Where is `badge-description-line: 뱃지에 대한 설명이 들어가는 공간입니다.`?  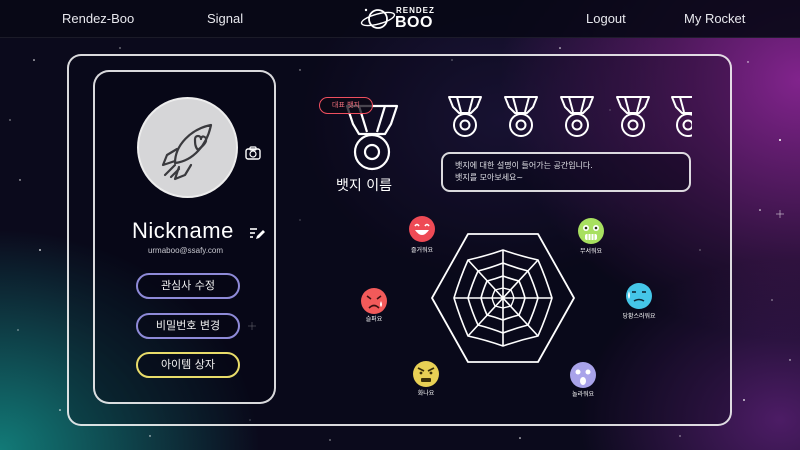
badge-description-line: 뱃지에 대한 설명이 들어가는 공간입니다. is located at coordinates (524, 165).